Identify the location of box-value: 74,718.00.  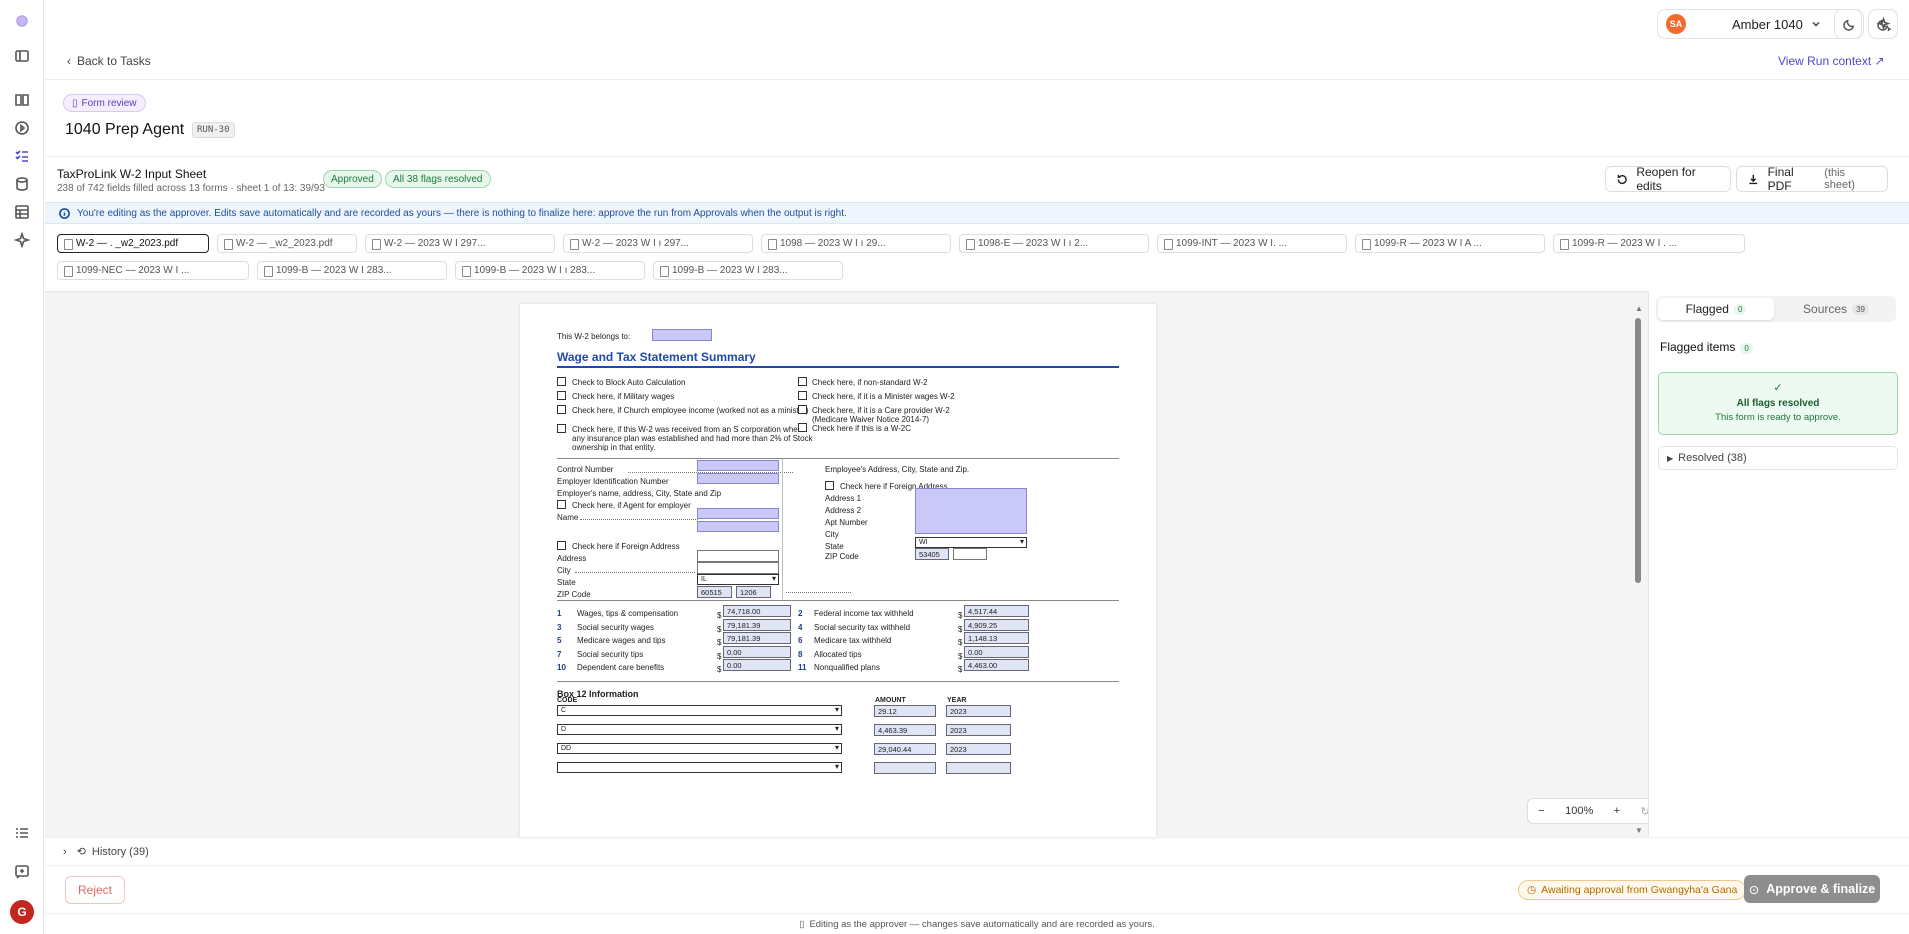
(757, 611).